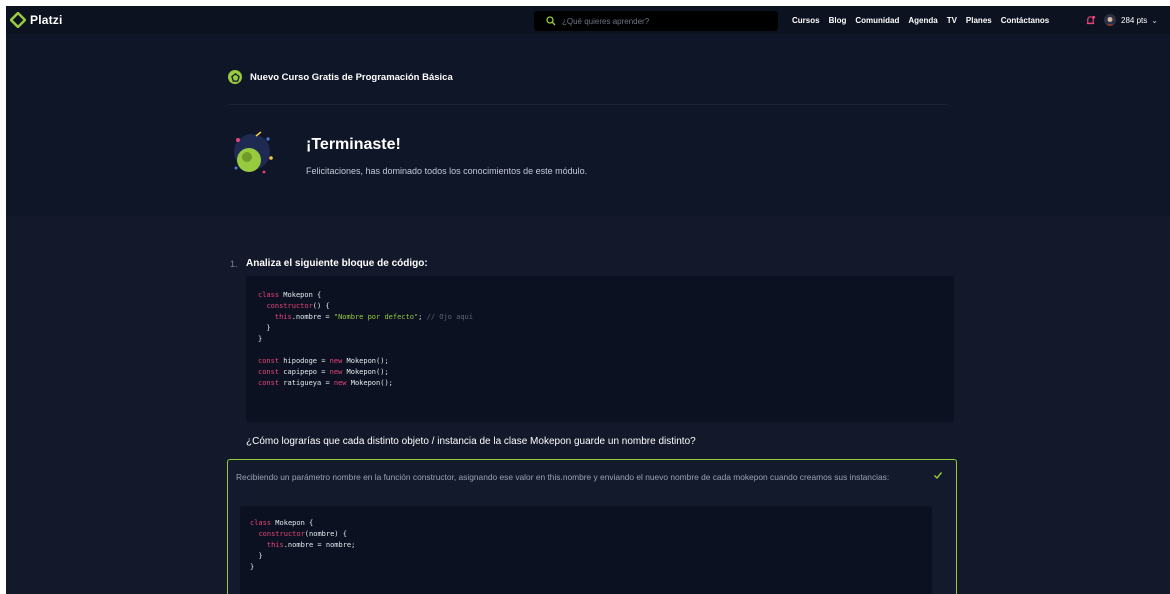 The image size is (1170, 594). I want to click on check-icon, so click(938, 476).